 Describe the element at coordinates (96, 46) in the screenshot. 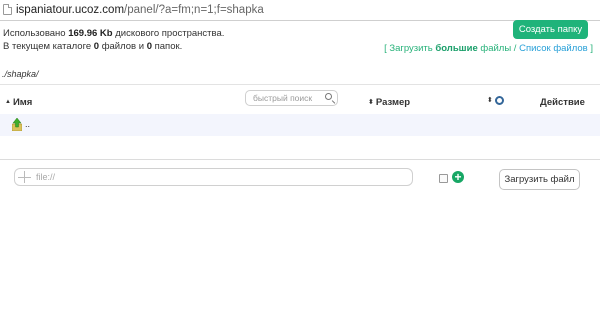

I see `files-count: 0` at that location.